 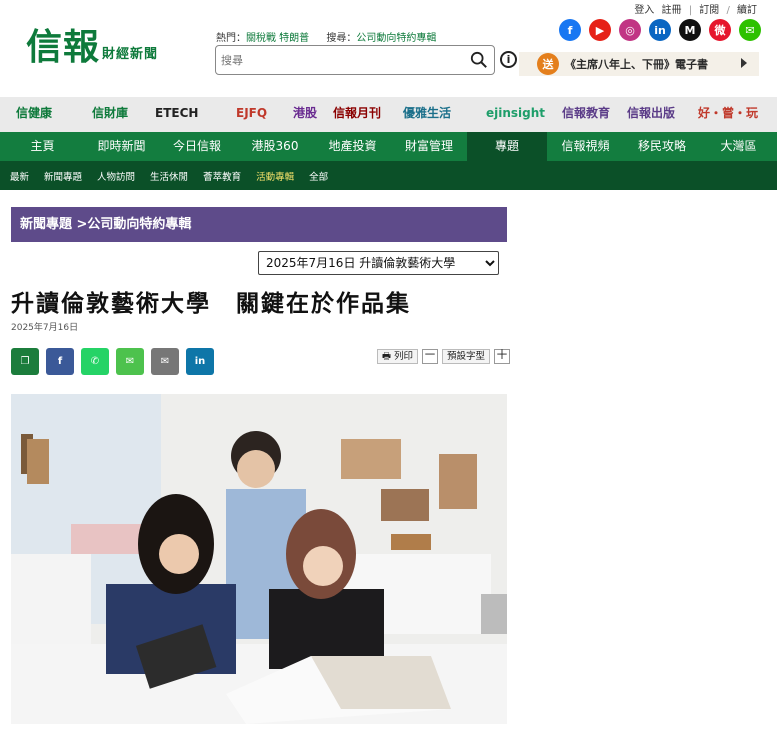 What do you see at coordinates (211, 304) in the screenshot?
I see `article-headline: 升讀倫敦藝術大學 關鍵在於作品集` at bounding box center [211, 304].